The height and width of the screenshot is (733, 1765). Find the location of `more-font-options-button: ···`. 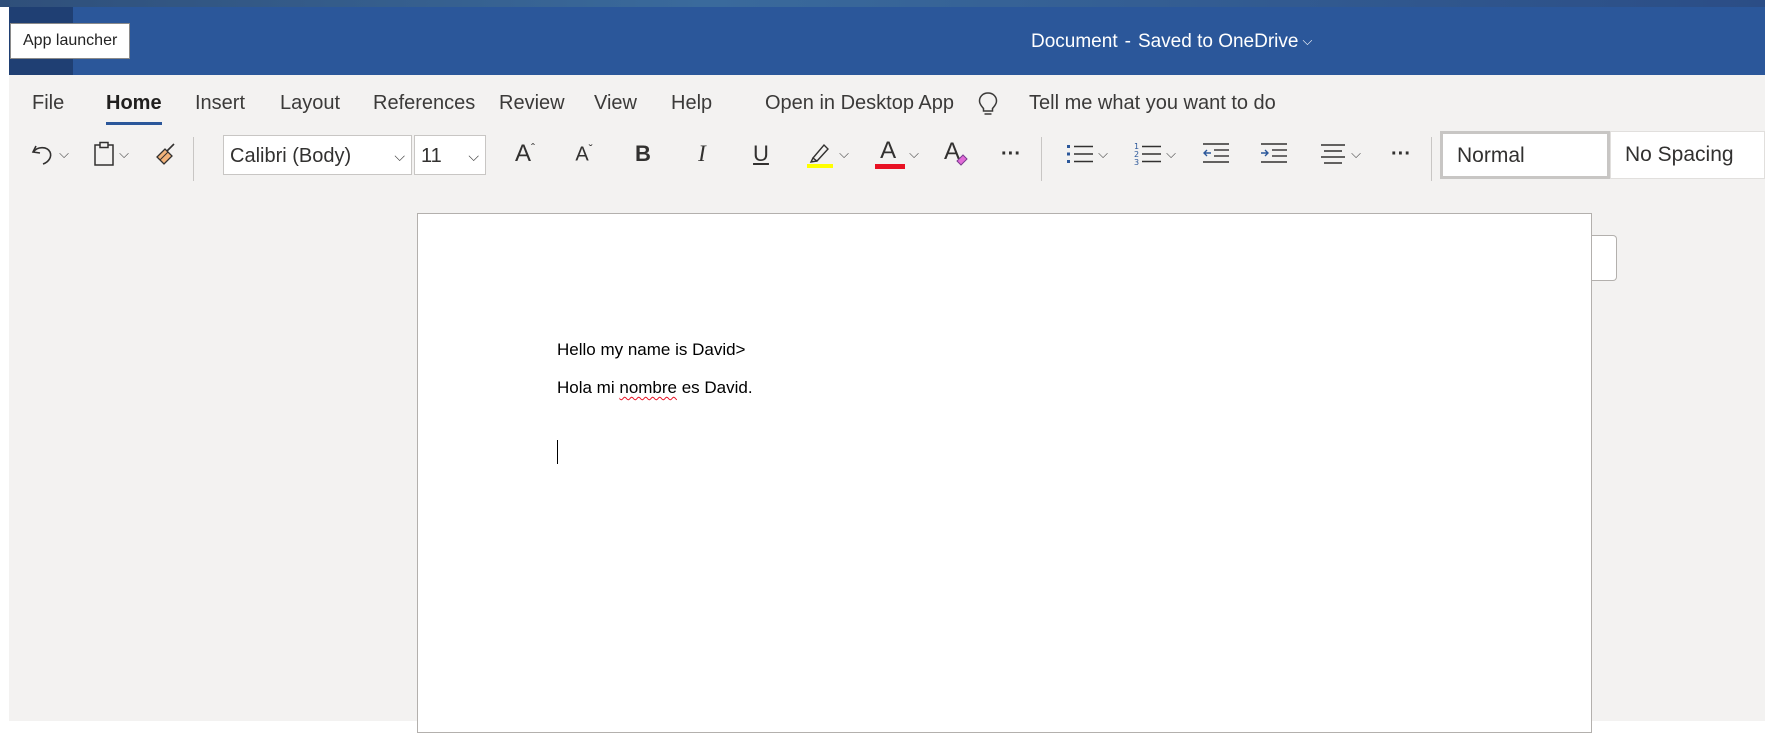

more-font-options-button: ··· is located at coordinates (1011, 154).